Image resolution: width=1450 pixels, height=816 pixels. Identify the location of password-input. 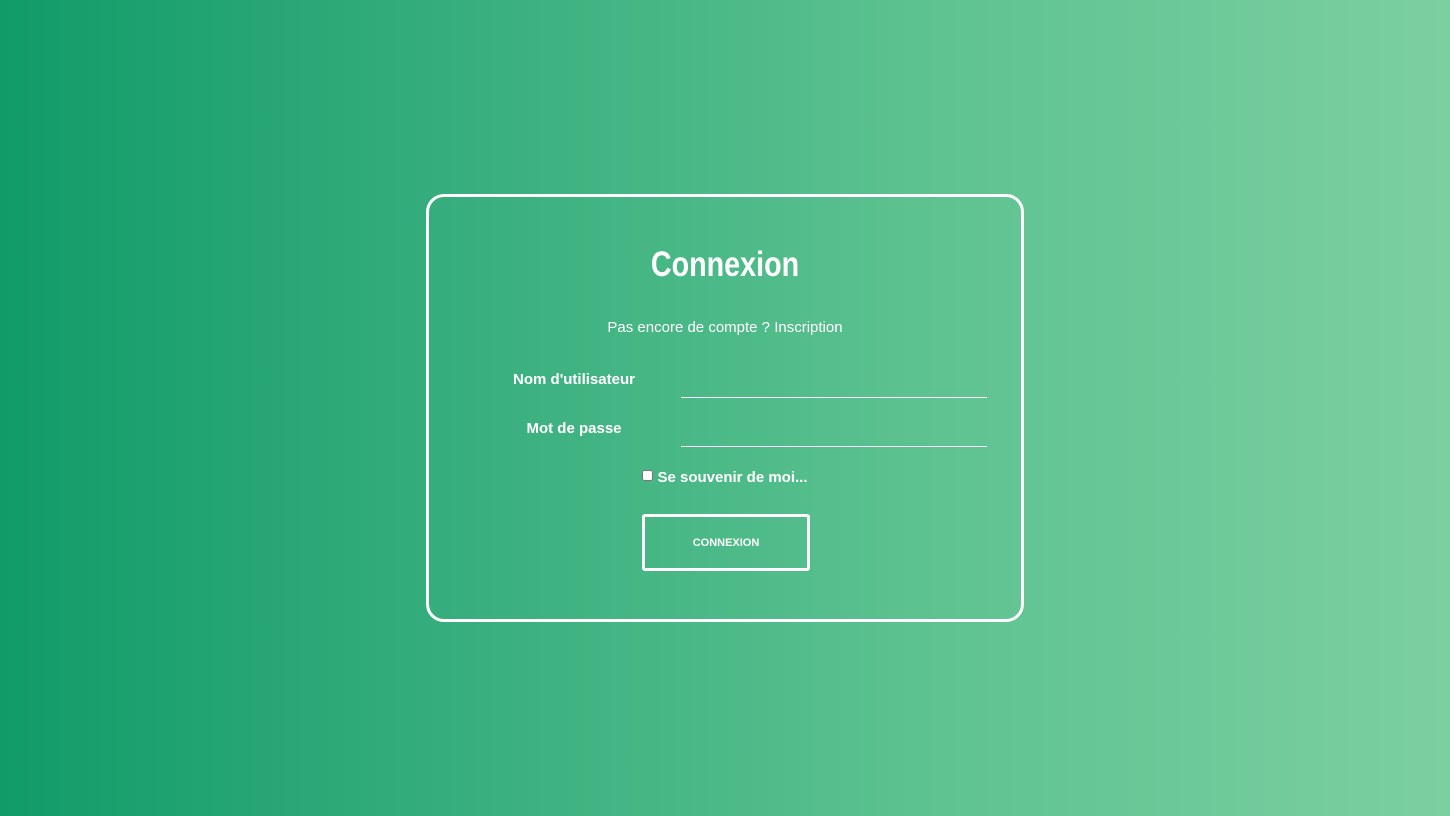
(834, 432).